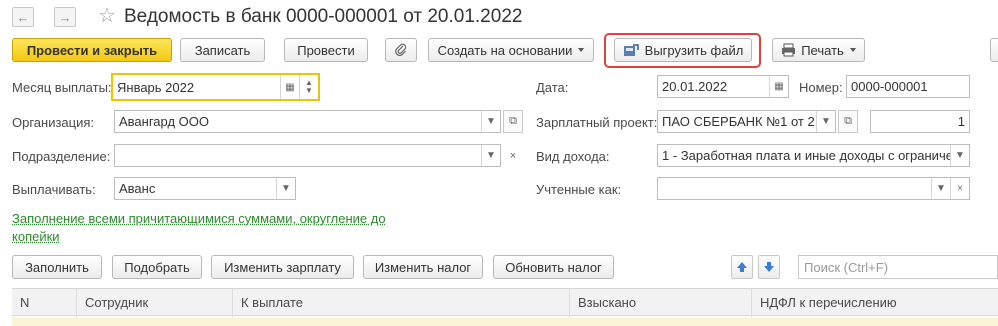 Image resolution: width=998 pixels, height=326 pixels. Describe the element at coordinates (57, 267) in the screenshot. I see `fill-button: Заполнить` at that location.